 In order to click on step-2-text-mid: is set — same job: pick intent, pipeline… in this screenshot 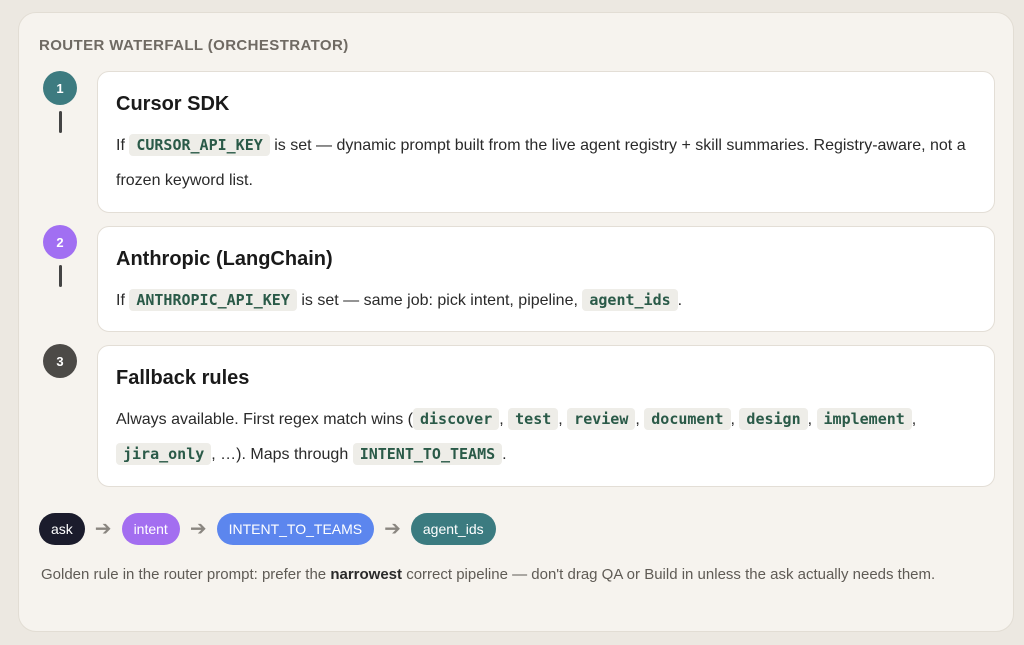, I will do `click(439, 300)`.